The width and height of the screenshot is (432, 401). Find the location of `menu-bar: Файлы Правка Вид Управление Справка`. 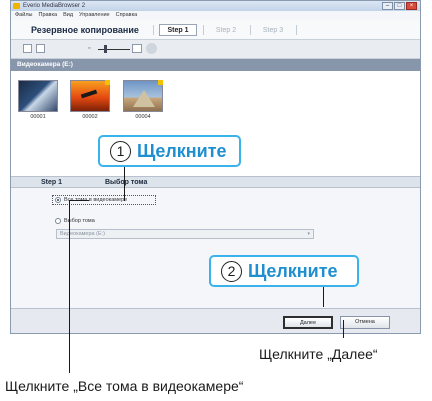

menu-bar: Файлы Правка Вид Управление Справка is located at coordinates (215, 15).